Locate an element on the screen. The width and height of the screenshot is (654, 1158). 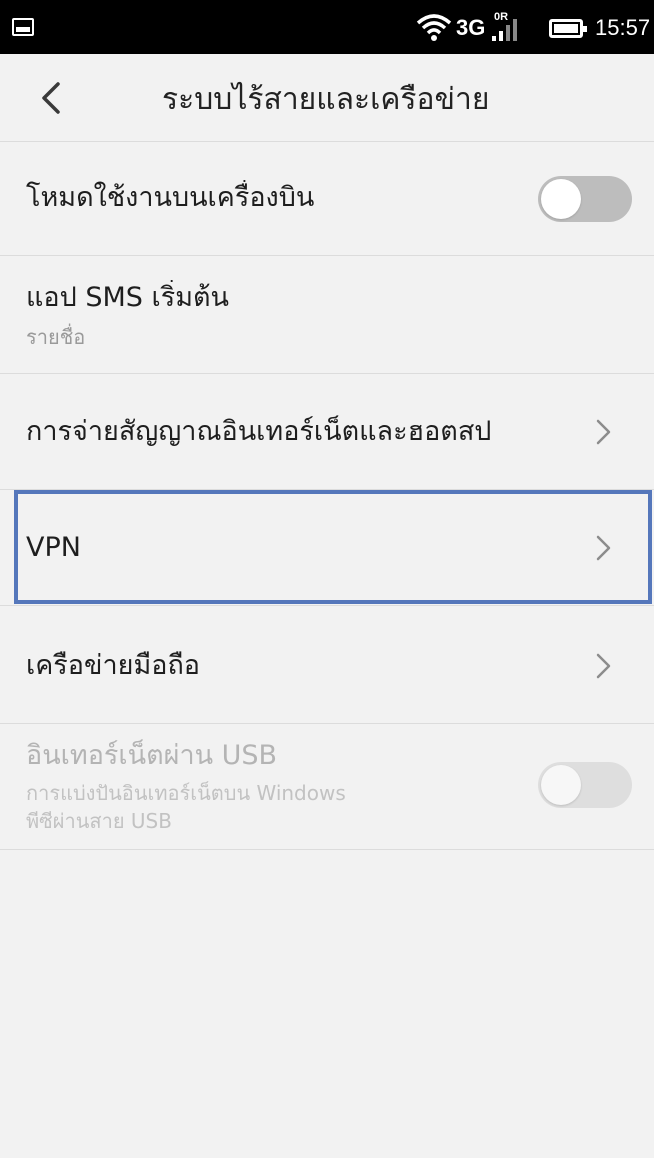
battery-icon is located at coordinates (568, 28).